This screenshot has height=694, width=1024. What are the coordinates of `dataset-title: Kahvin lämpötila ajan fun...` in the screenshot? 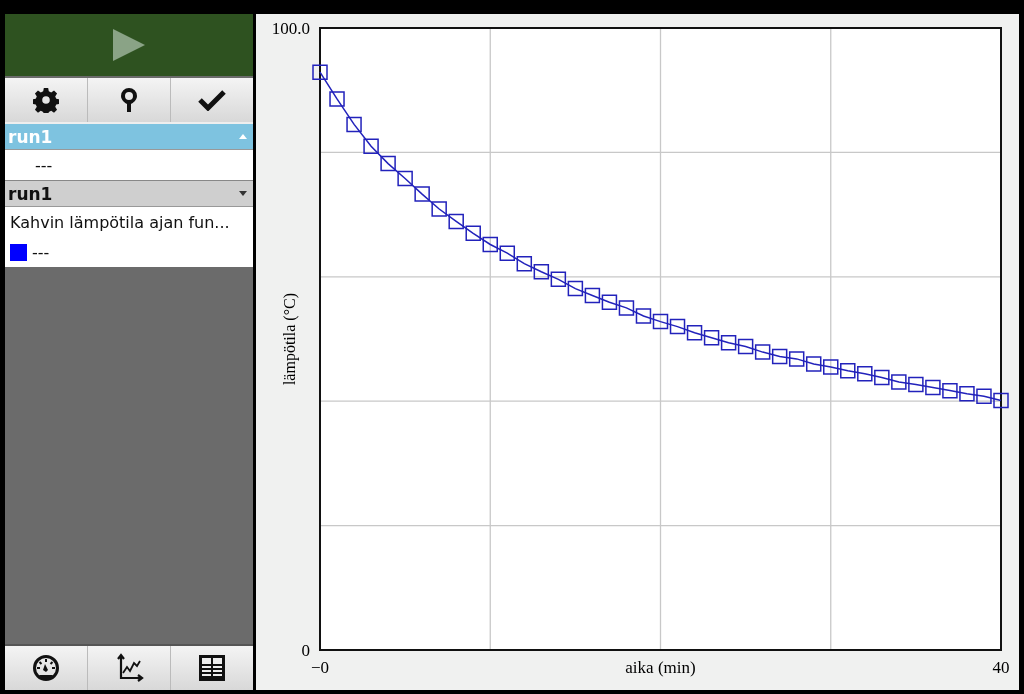 It's located at (120, 222).